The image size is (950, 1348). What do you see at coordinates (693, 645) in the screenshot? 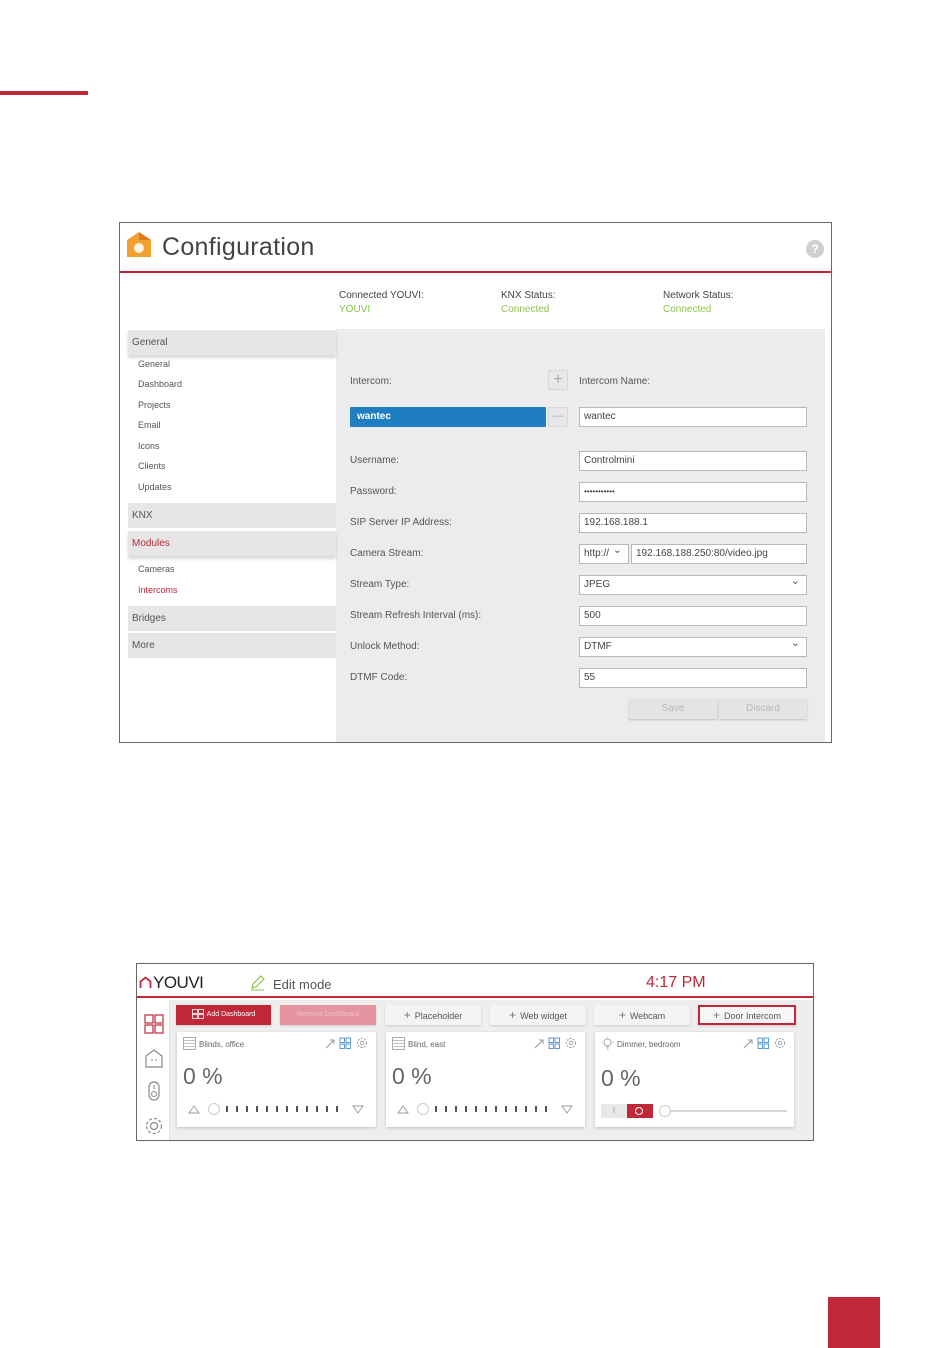
I see `unlock-method-select: DTMF` at bounding box center [693, 645].